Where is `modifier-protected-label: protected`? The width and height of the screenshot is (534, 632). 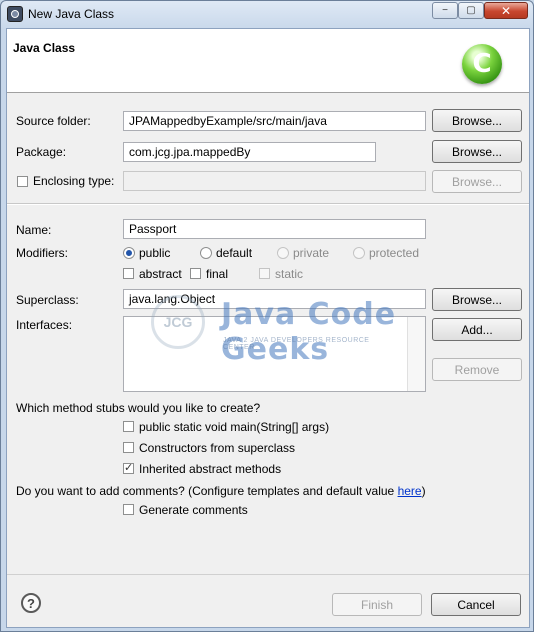
modifier-protected-label: protected is located at coordinates (394, 253).